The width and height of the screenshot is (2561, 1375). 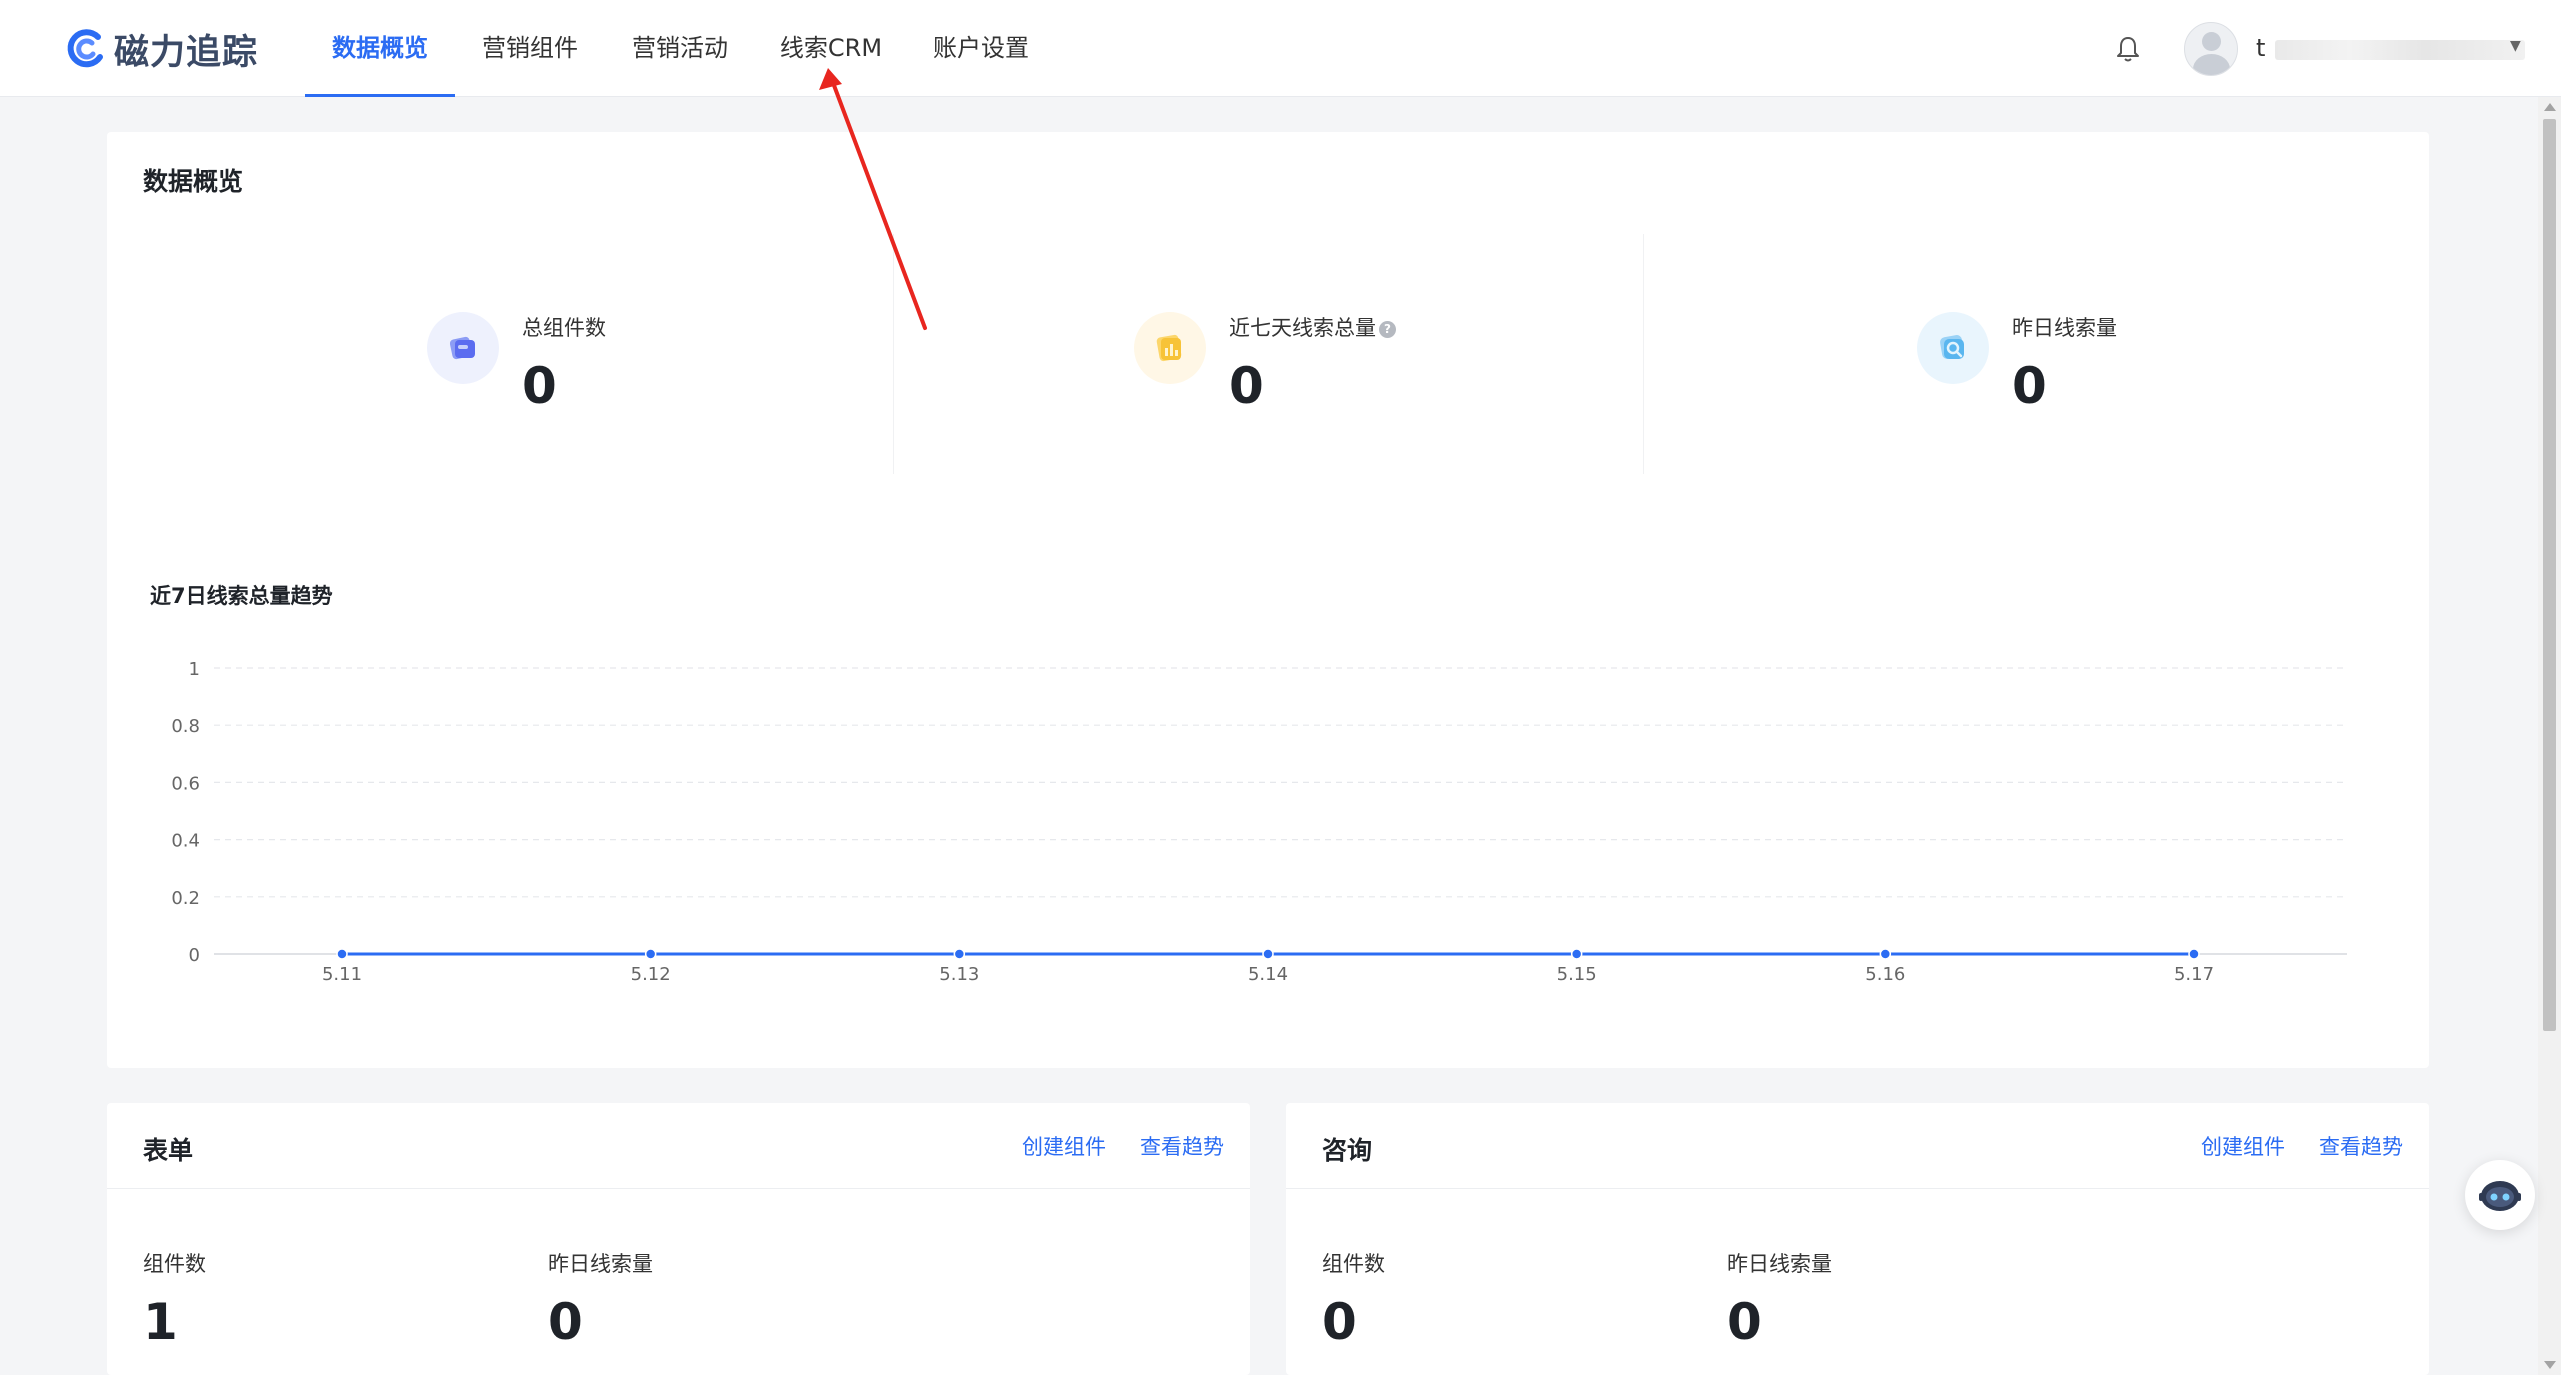 What do you see at coordinates (1353, 1264) in the screenshot?
I see `consult-component-count-label: 组件数` at bounding box center [1353, 1264].